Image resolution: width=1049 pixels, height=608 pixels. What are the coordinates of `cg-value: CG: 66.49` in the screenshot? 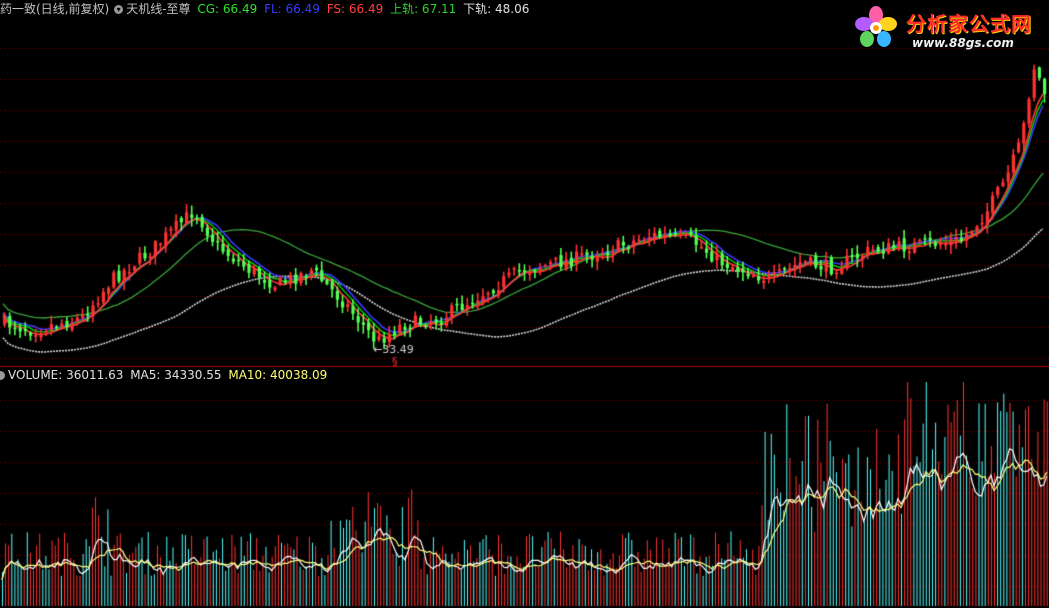 It's located at (227, 9).